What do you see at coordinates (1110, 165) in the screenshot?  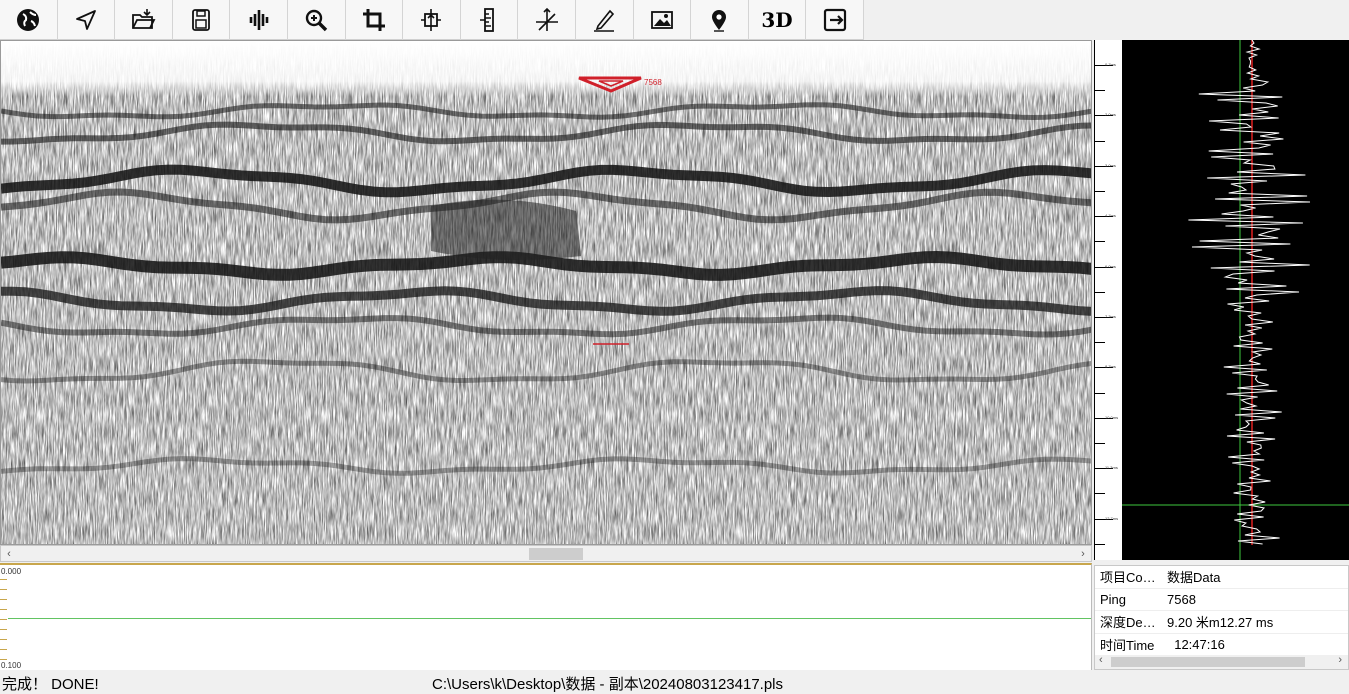 I see `ruler-label: 3.0ms` at bounding box center [1110, 165].